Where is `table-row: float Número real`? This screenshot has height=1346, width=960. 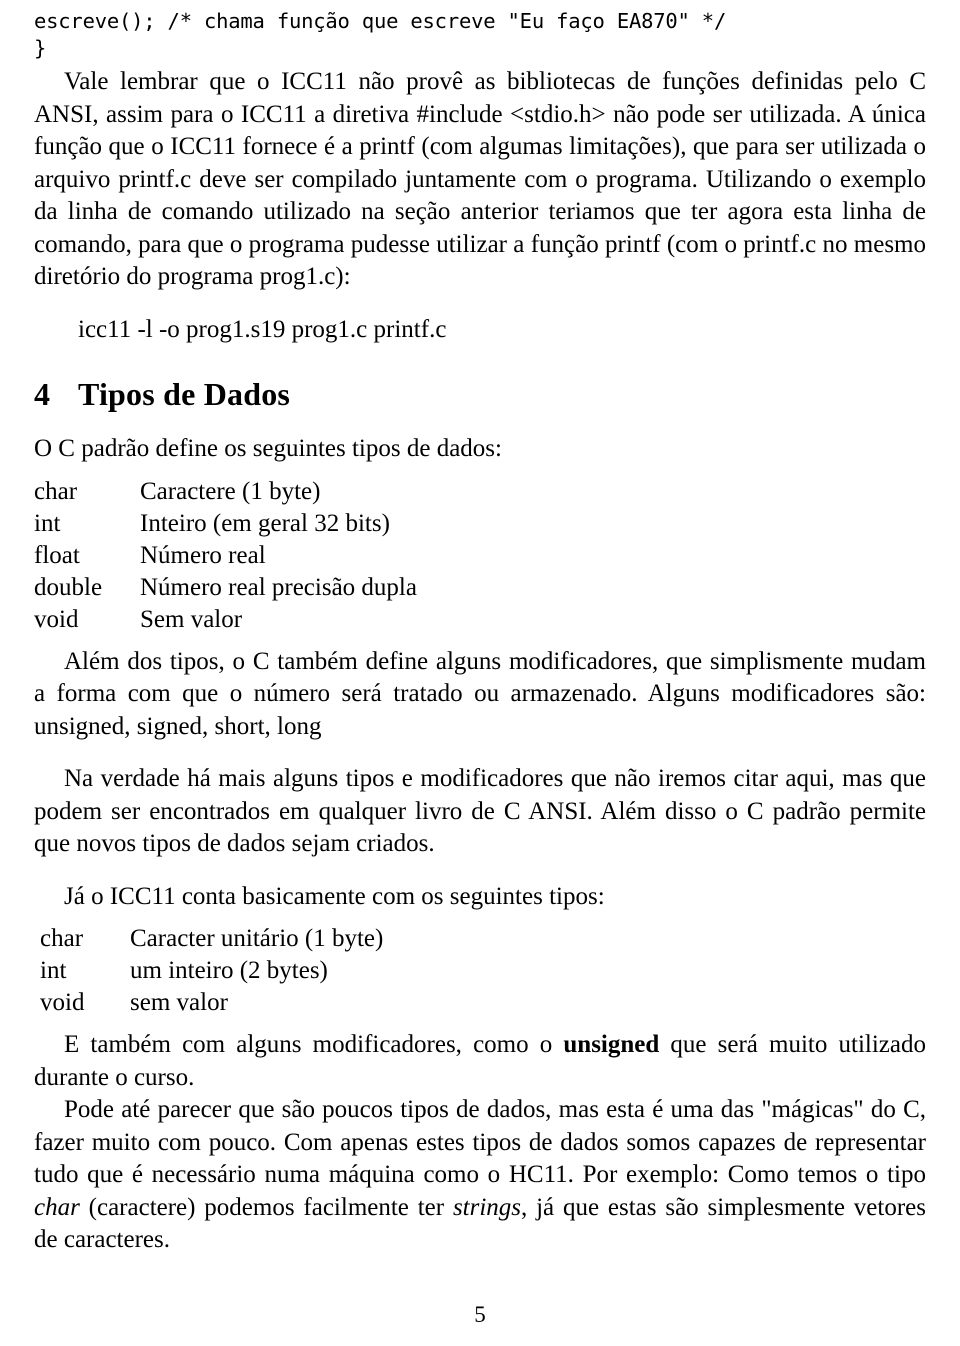 table-row: float Número real is located at coordinates (225, 556).